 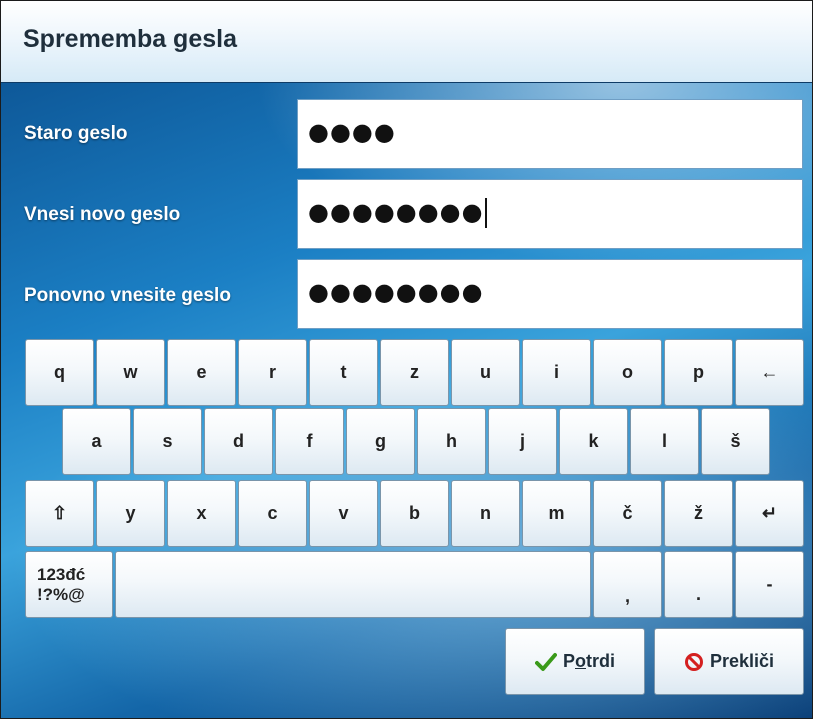 What do you see at coordinates (59, 372) in the screenshot?
I see `key-q: q` at bounding box center [59, 372].